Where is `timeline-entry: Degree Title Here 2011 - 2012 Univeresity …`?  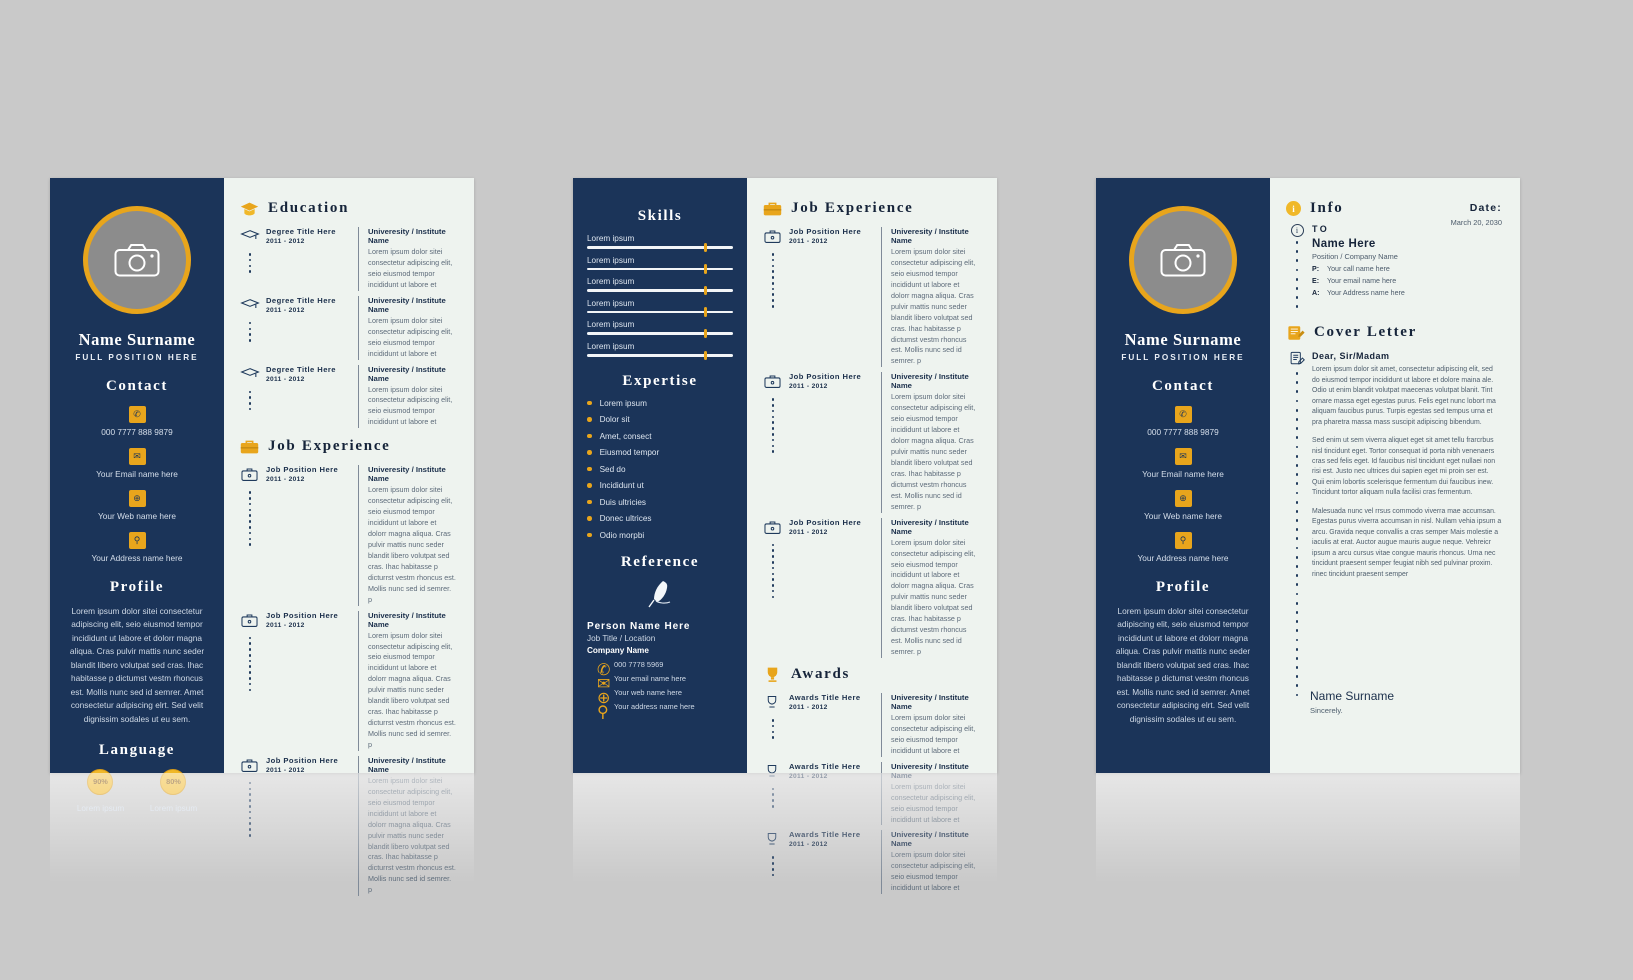
timeline-entry: Degree Title Here 2011 - 2012 Univeresity … is located at coordinates (348, 259).